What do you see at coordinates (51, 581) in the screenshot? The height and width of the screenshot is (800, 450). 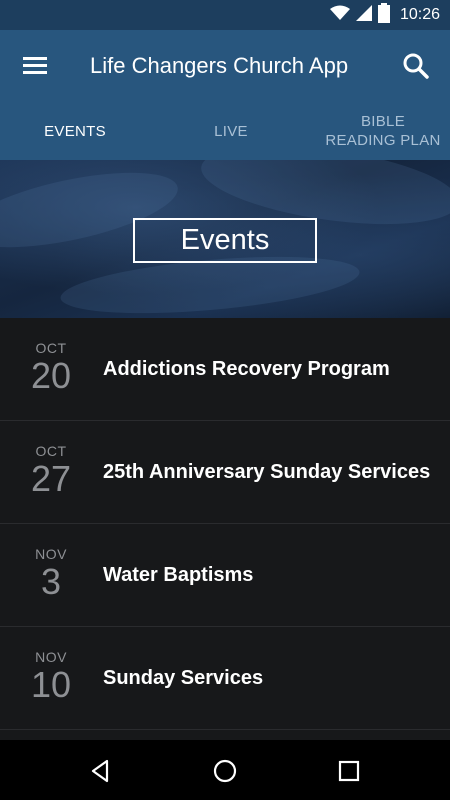 I see `event-day: 3` at bounding box center [51, 581].